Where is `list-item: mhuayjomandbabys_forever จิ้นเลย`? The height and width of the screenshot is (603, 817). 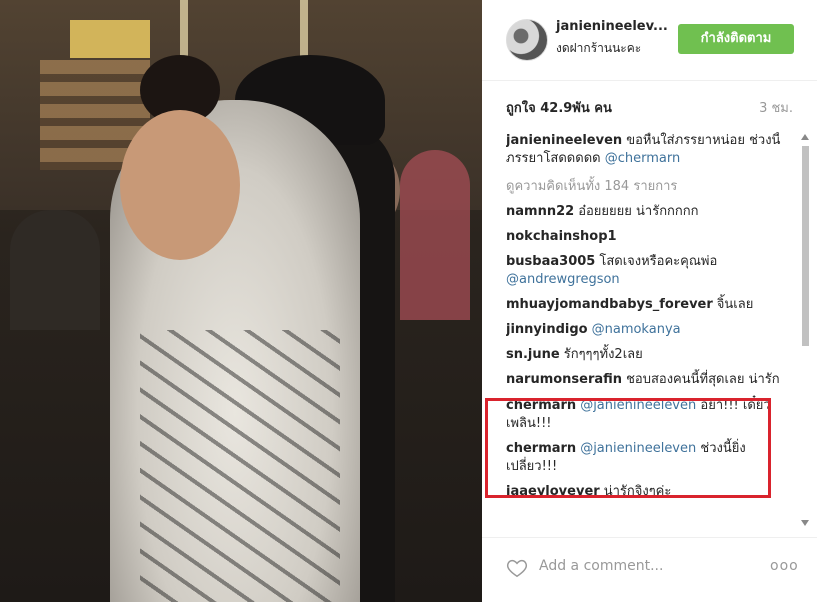 list-item: mhuayjomandbabys_forever จิ้นเลย is located at coordinates (648, 305).